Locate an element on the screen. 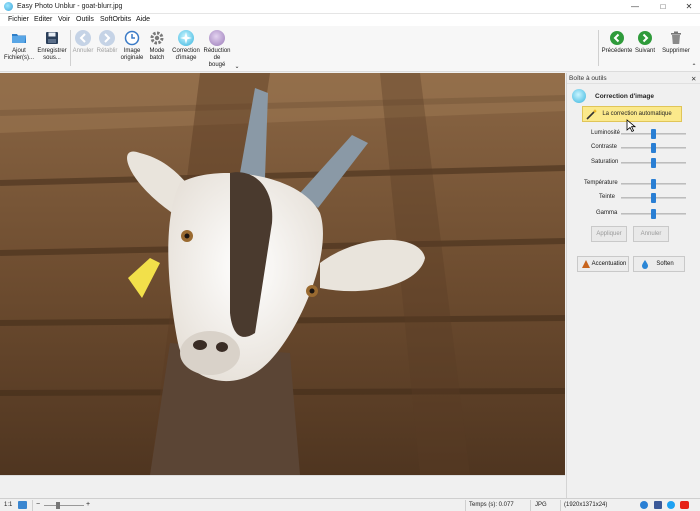  batch-mode-button: Mode batch is located at coordinates (157, 45).